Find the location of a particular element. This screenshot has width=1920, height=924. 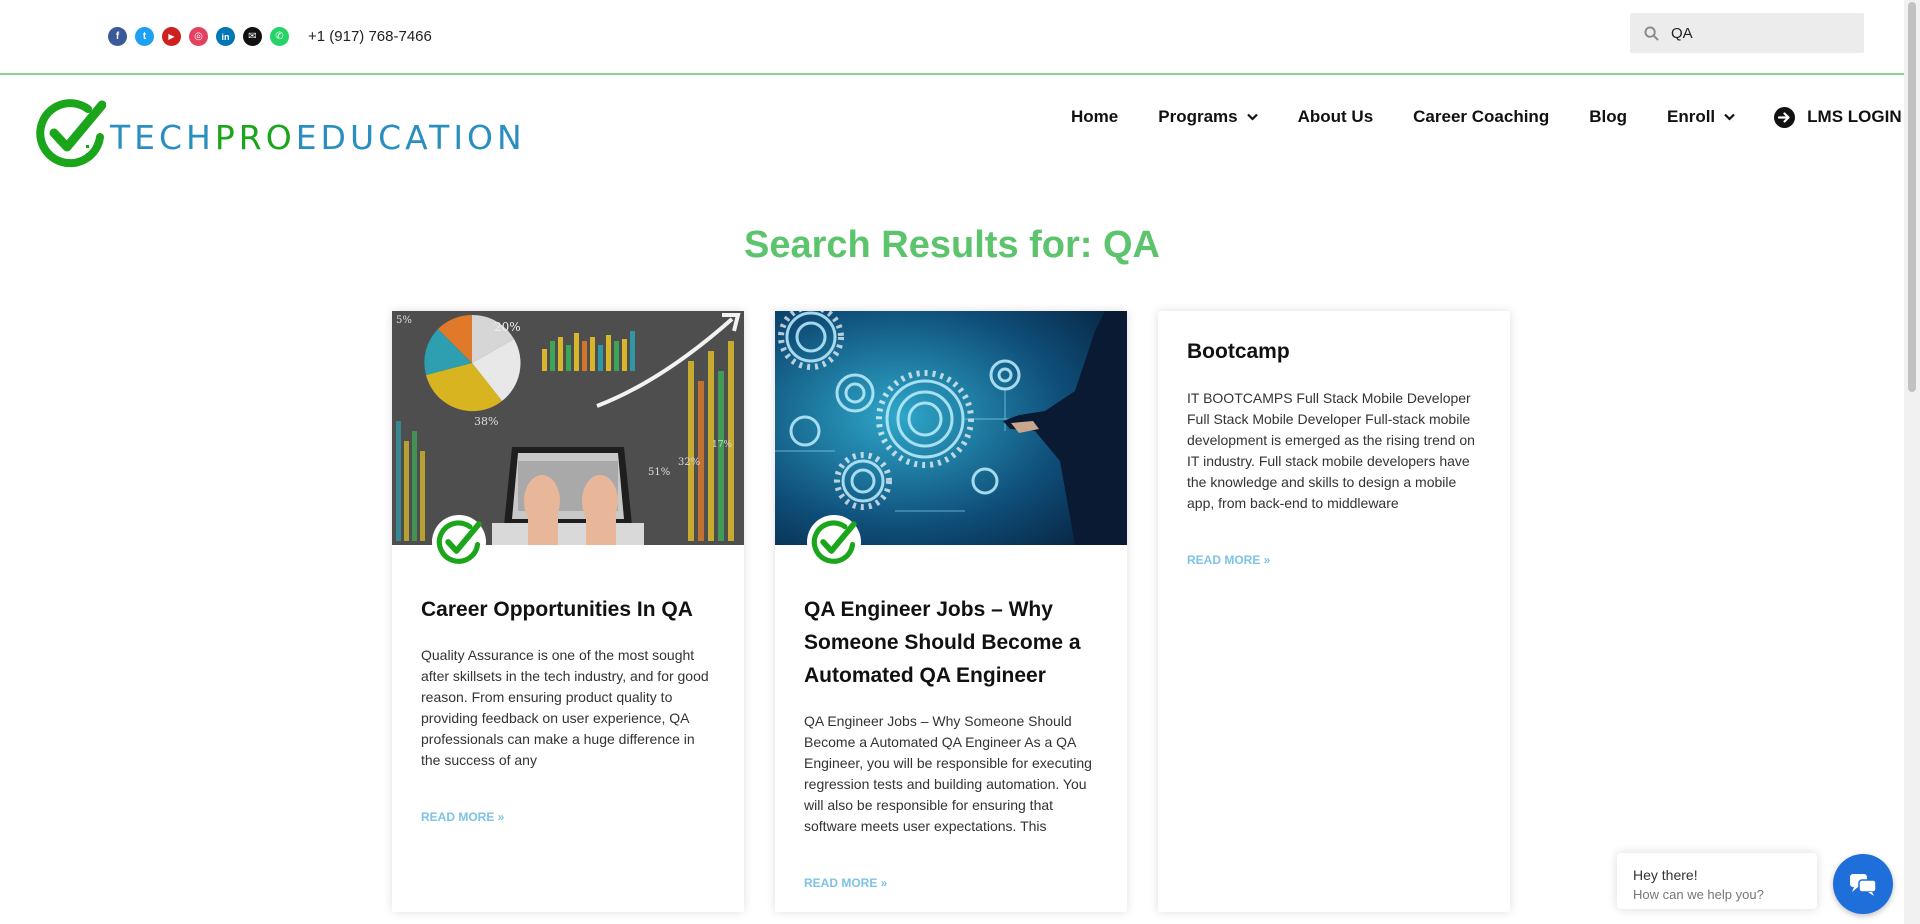

chart-label: 32% is located at coordinates (689, 462).